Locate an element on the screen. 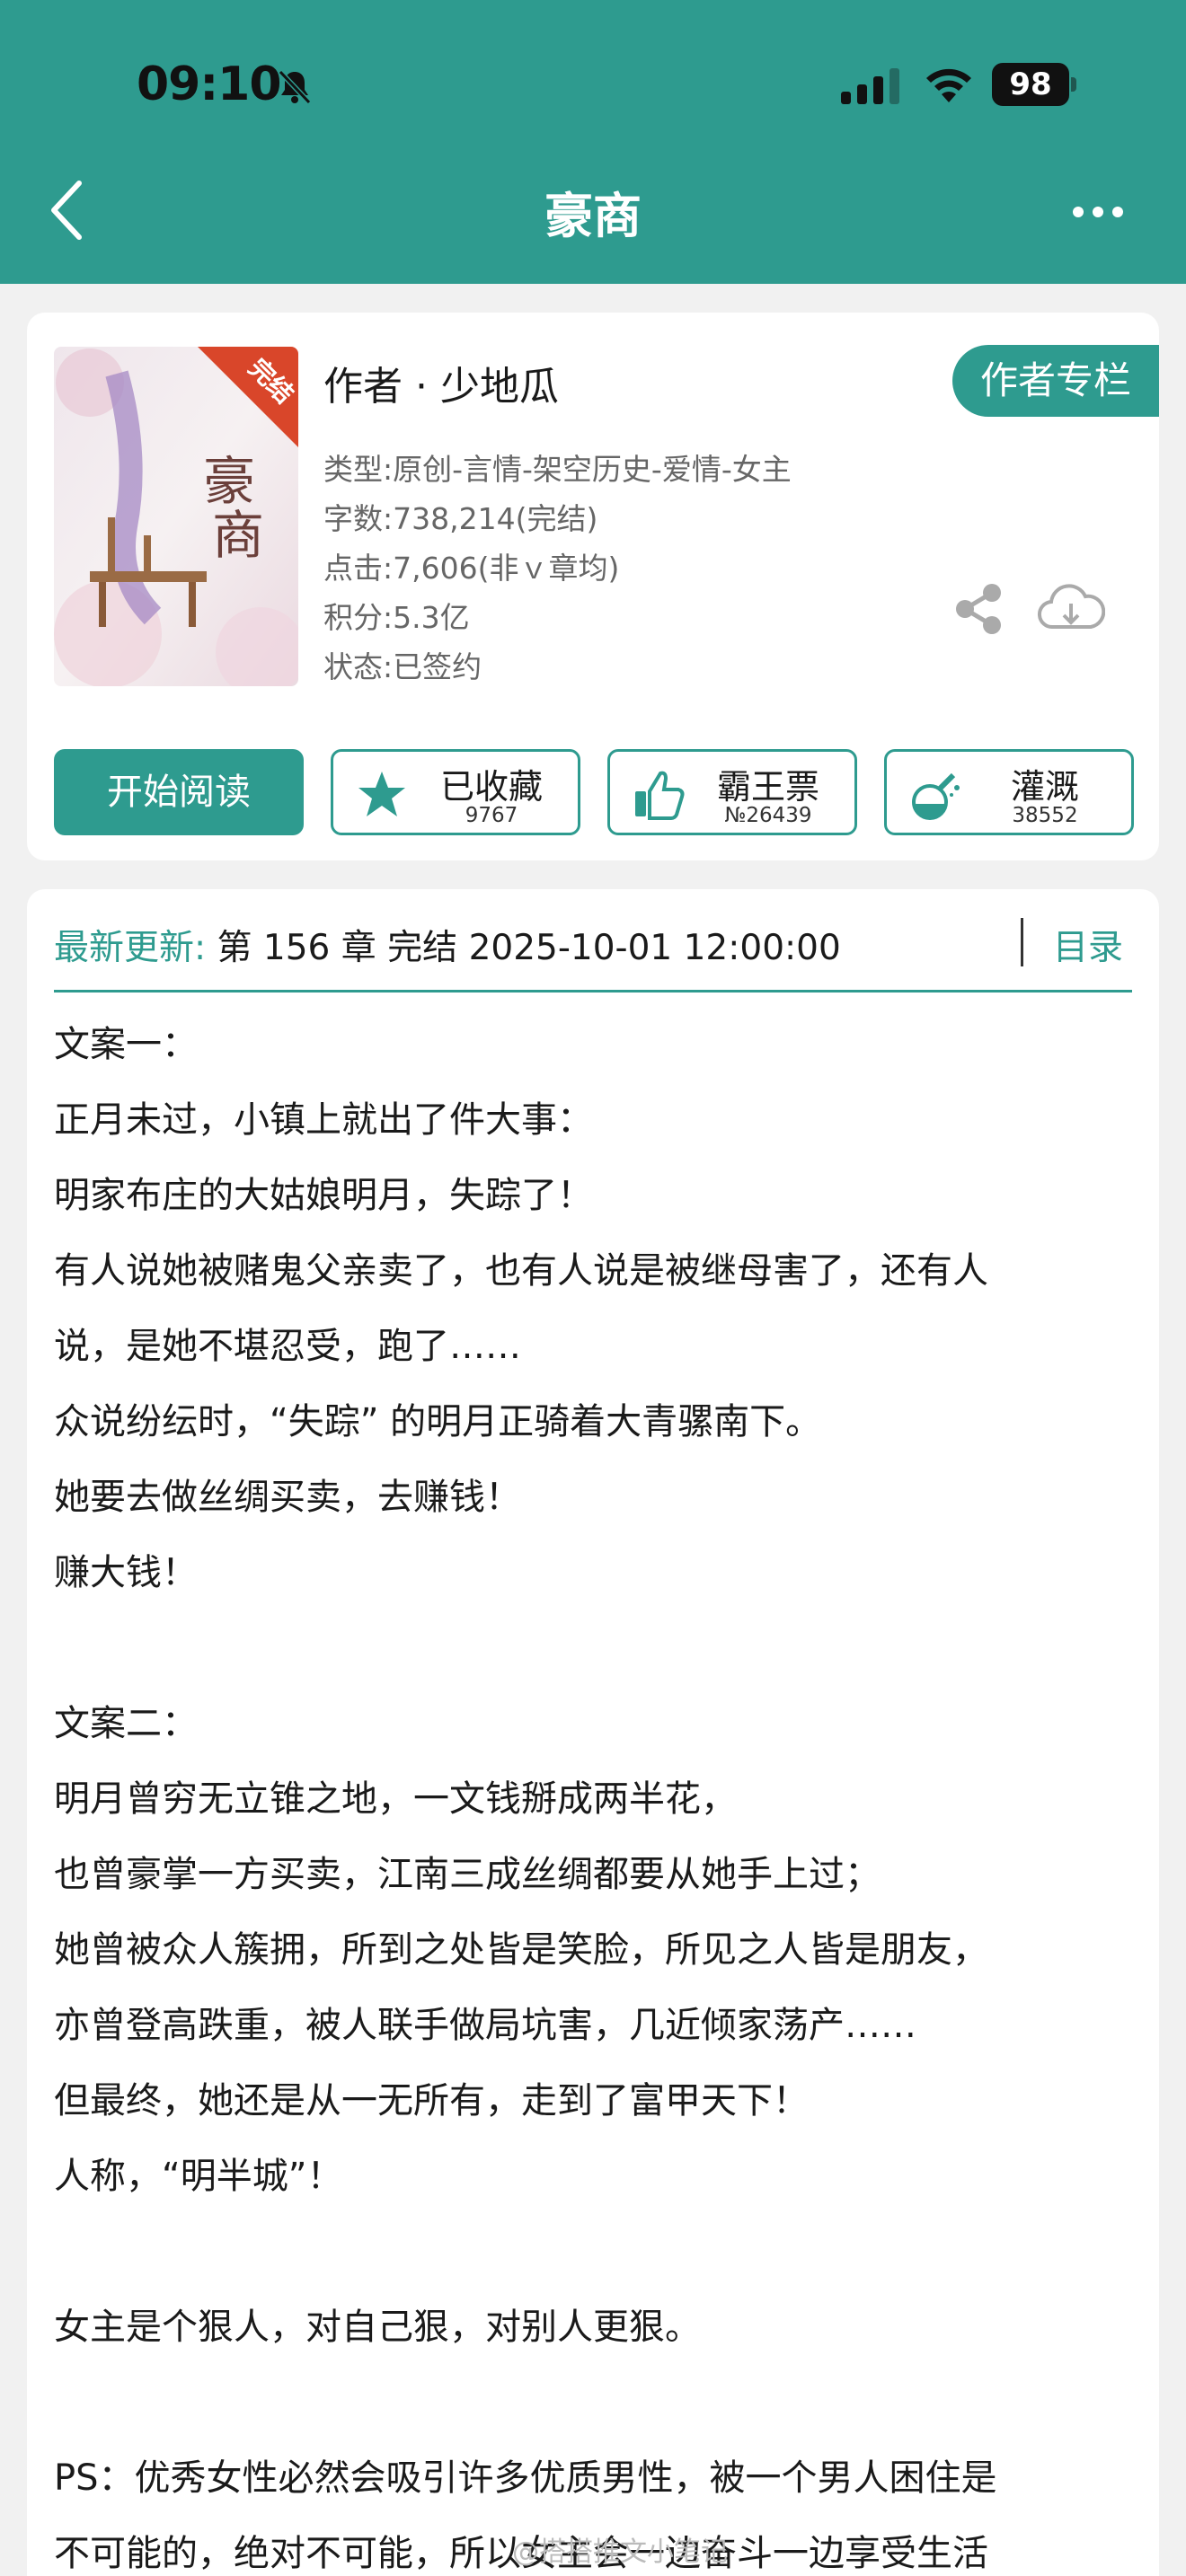  synopsis-line: 她要去做丝绸买卖，去赚钱！ is located at coordinates (287, 1497).